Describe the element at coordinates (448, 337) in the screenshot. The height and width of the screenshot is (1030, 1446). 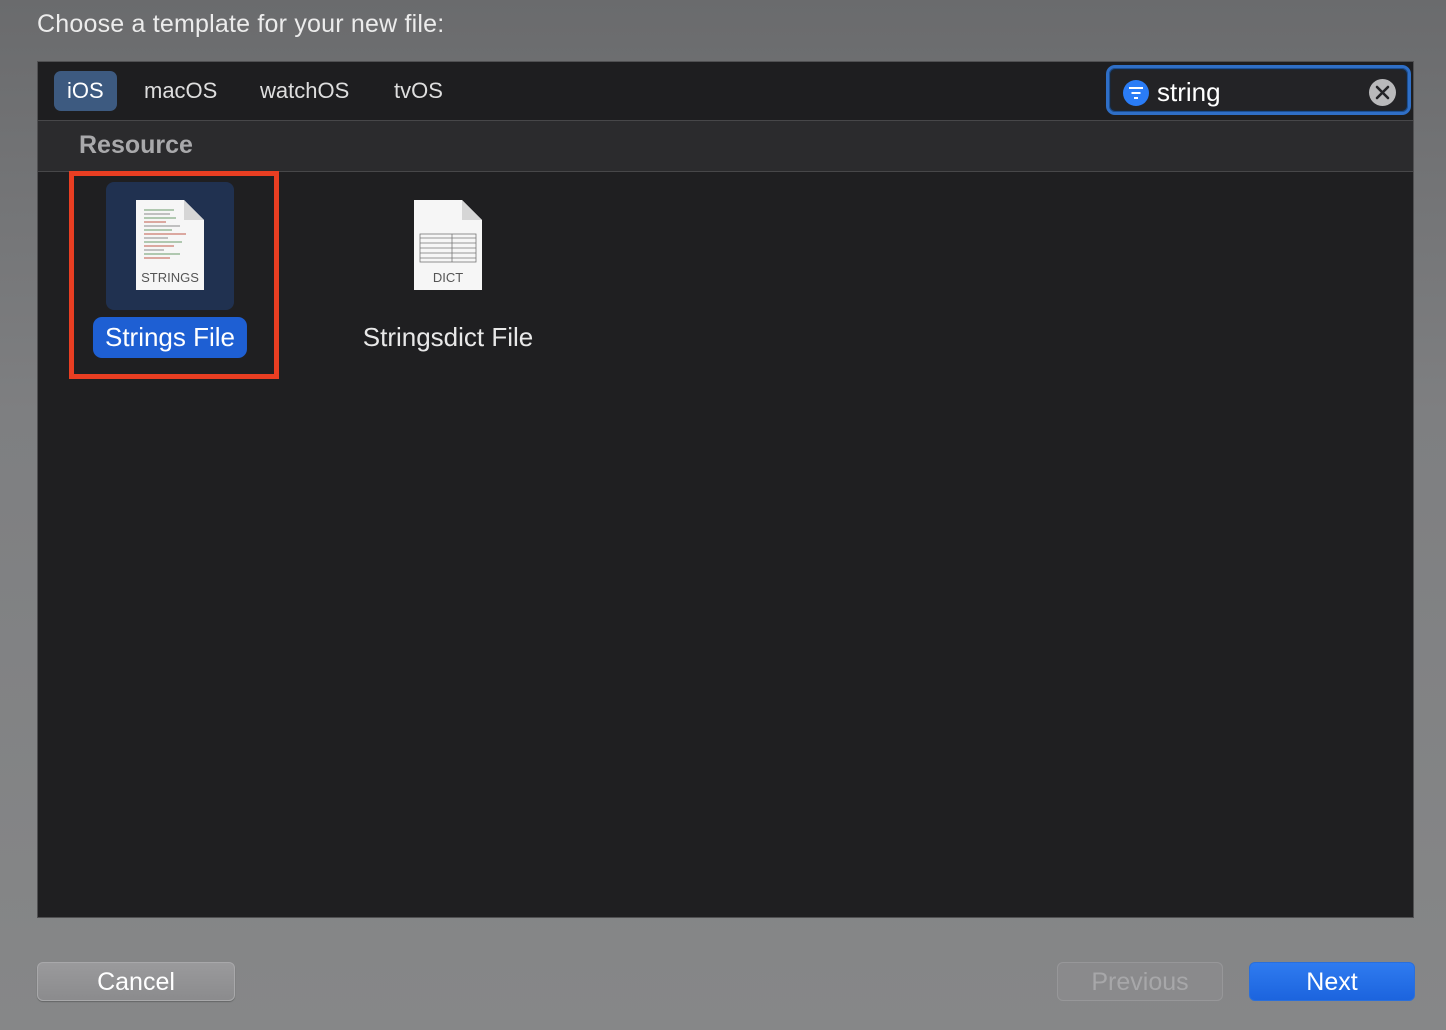
I see `template-label: Stringsdict File` at that location.